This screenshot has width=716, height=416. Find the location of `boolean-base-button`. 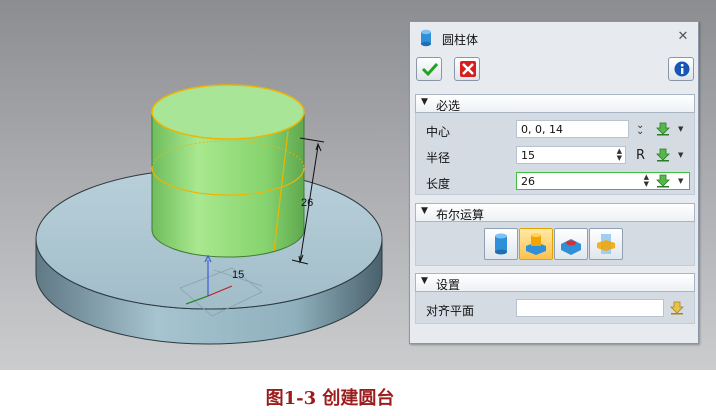

boolean-base-button is located at coordinates (501, 244).